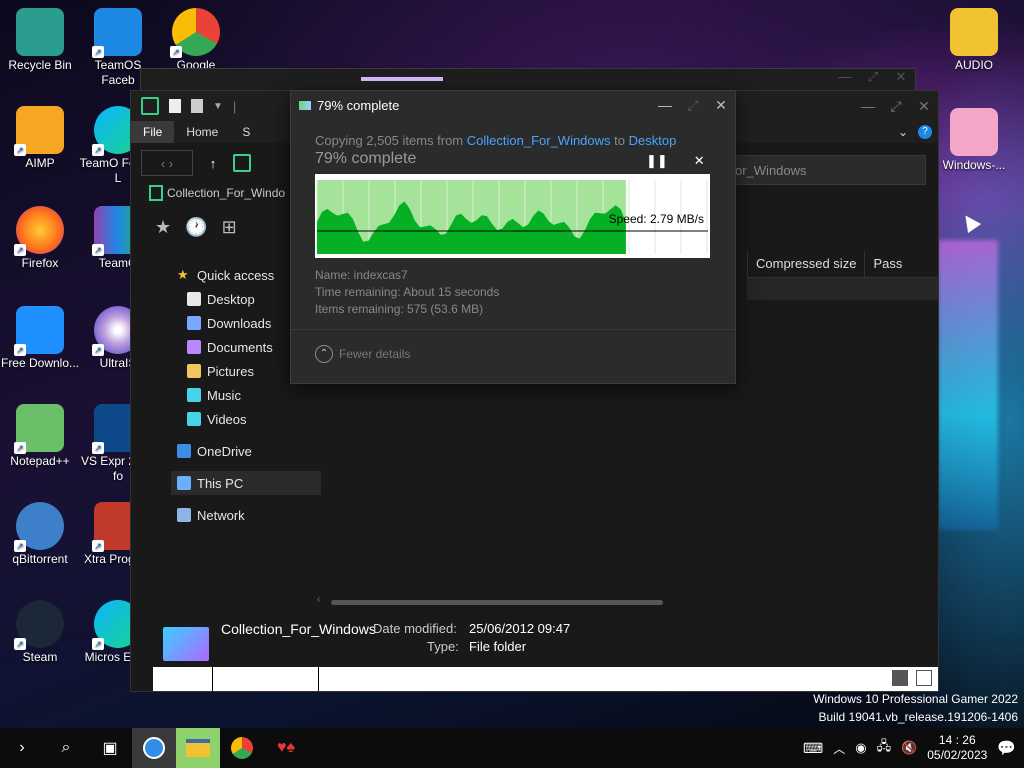 The width and height of the screenshot is (1024, 768). What do you see at coordinates (402, 79) in the screenshot?
I see `window-accent-bar` at bounding box center [402, 79].